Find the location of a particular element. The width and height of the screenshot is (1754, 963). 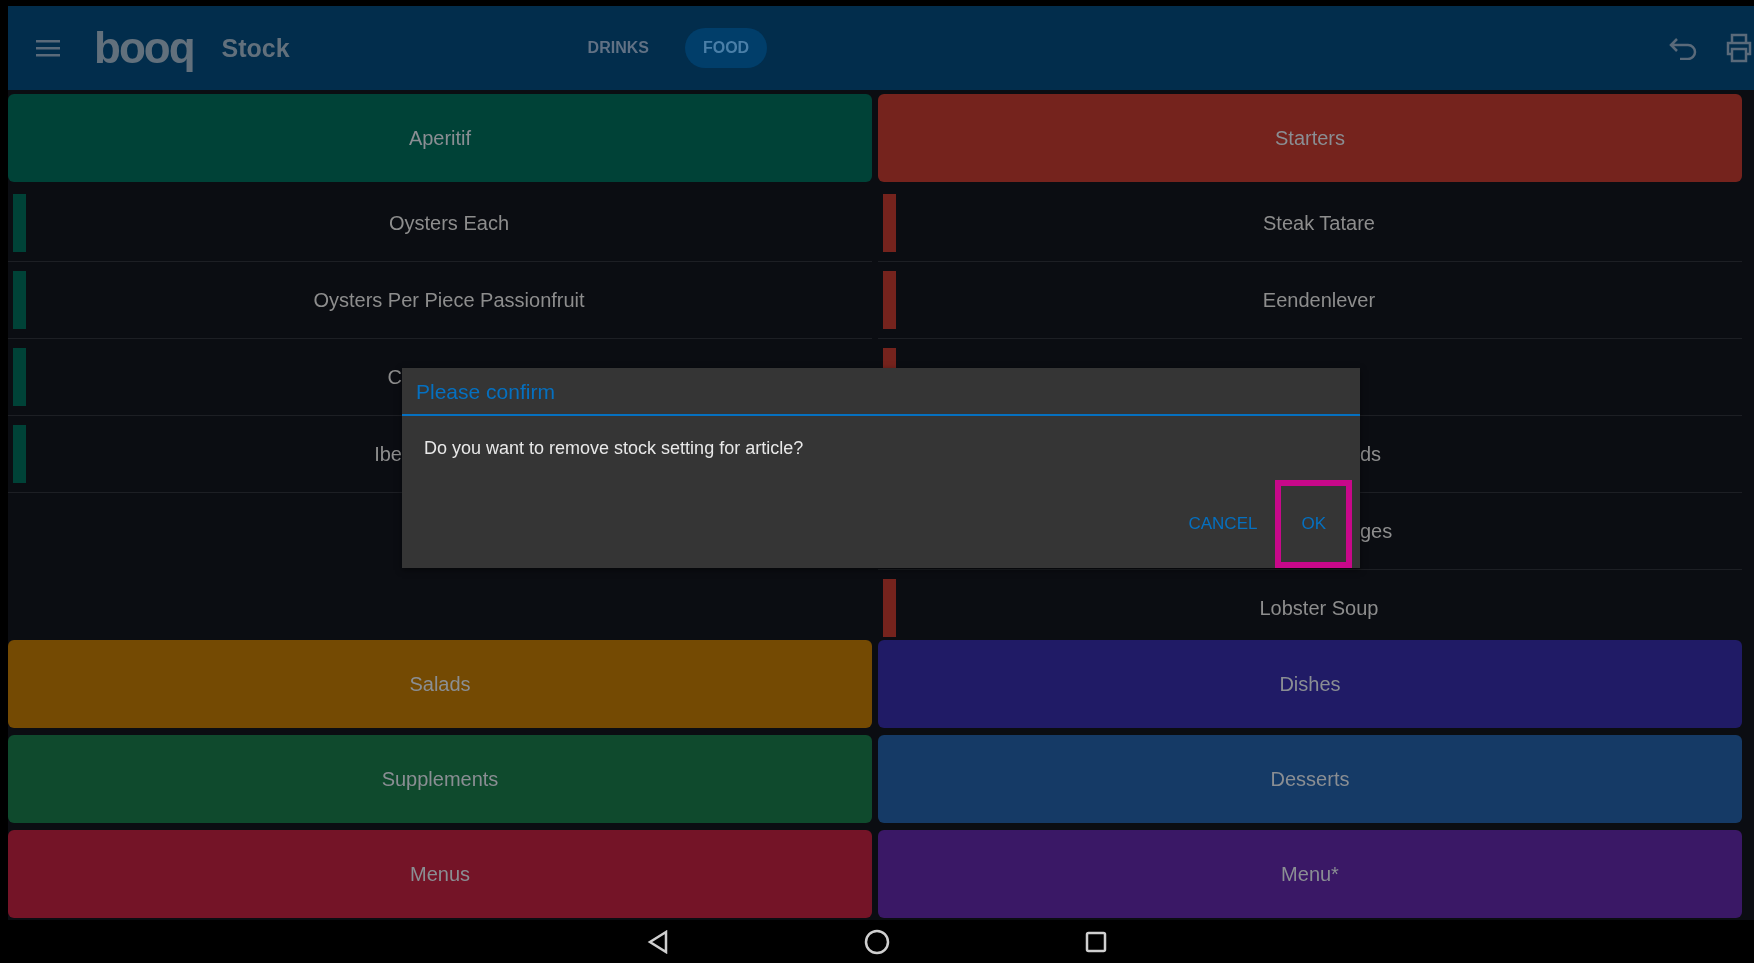

category-tile: Starters is located at coordinates (1310, 138).